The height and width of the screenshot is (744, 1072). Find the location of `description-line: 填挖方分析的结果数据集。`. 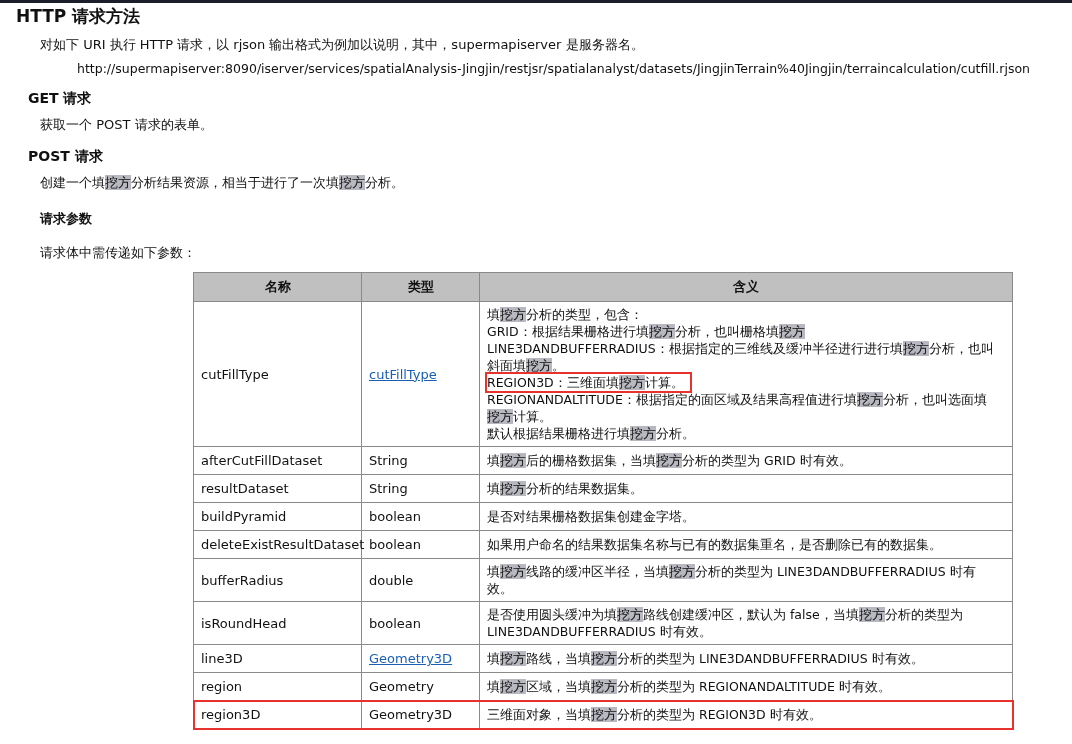

description-line: 填挖方分析的结果数据集。 is located at coordinates (565, 489).